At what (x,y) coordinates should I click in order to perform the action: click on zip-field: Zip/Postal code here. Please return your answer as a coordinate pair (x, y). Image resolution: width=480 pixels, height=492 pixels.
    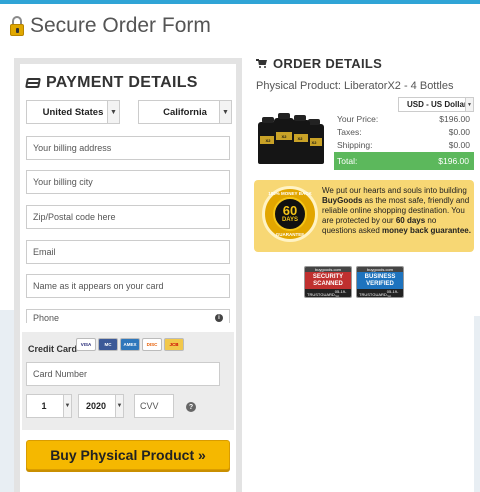
    Looking at the image, I should click on (128, 217).